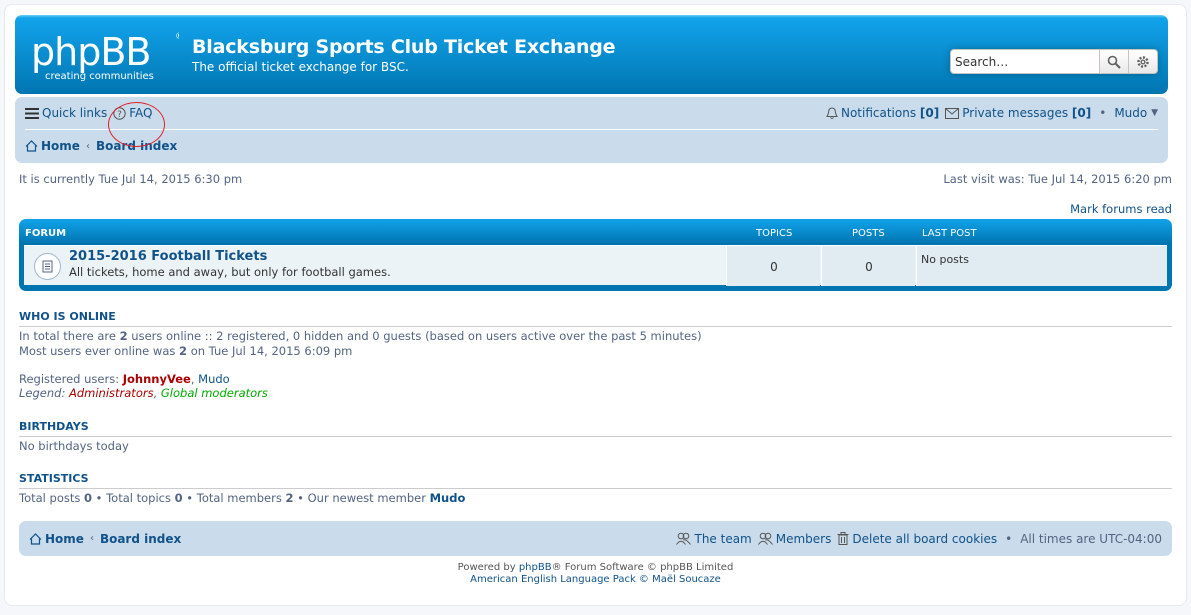 This screenshot has height=615, width=1191. Describe the element at coordinates (140, 539) in the screenshot. I see `footer-board-index-link: Board index` at that location.